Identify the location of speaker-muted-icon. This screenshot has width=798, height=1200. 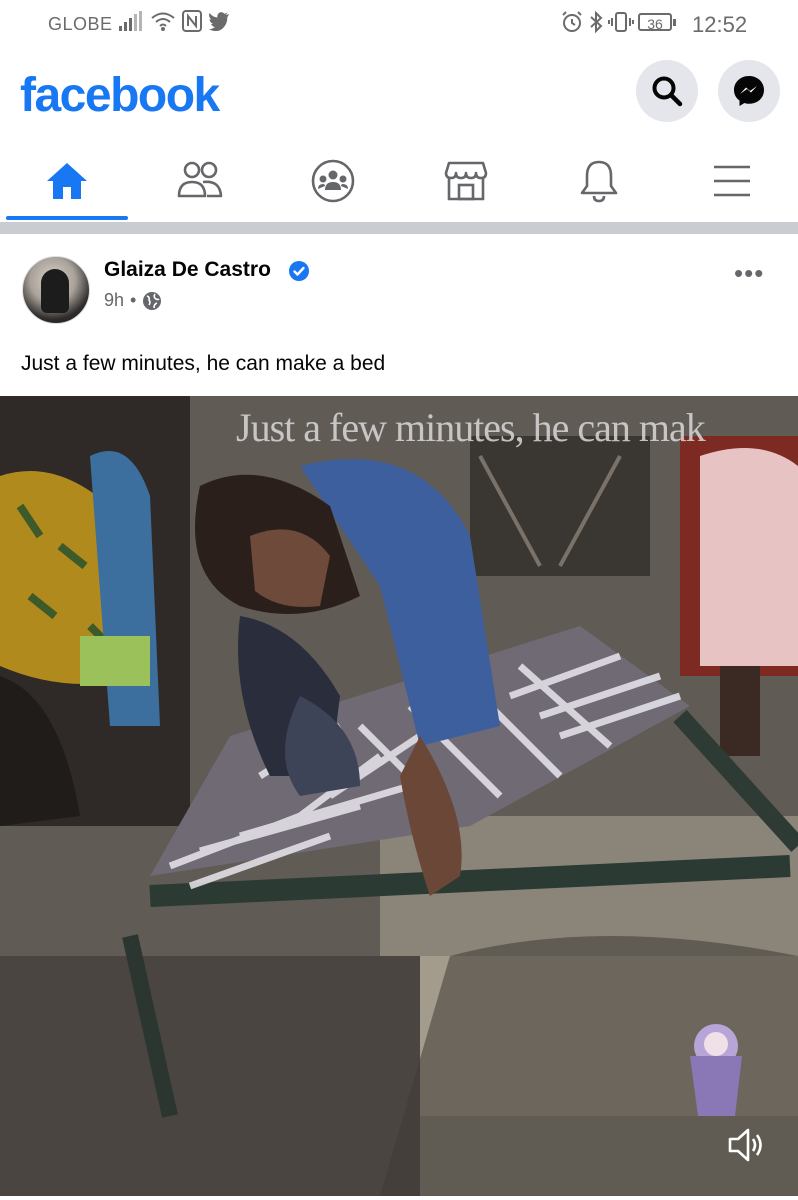
(745, 1145).